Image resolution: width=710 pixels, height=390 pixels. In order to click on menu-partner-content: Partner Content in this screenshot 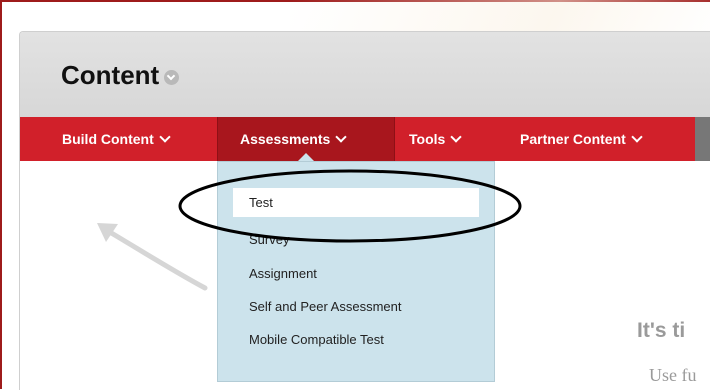, I will do `click(581, 139)`.